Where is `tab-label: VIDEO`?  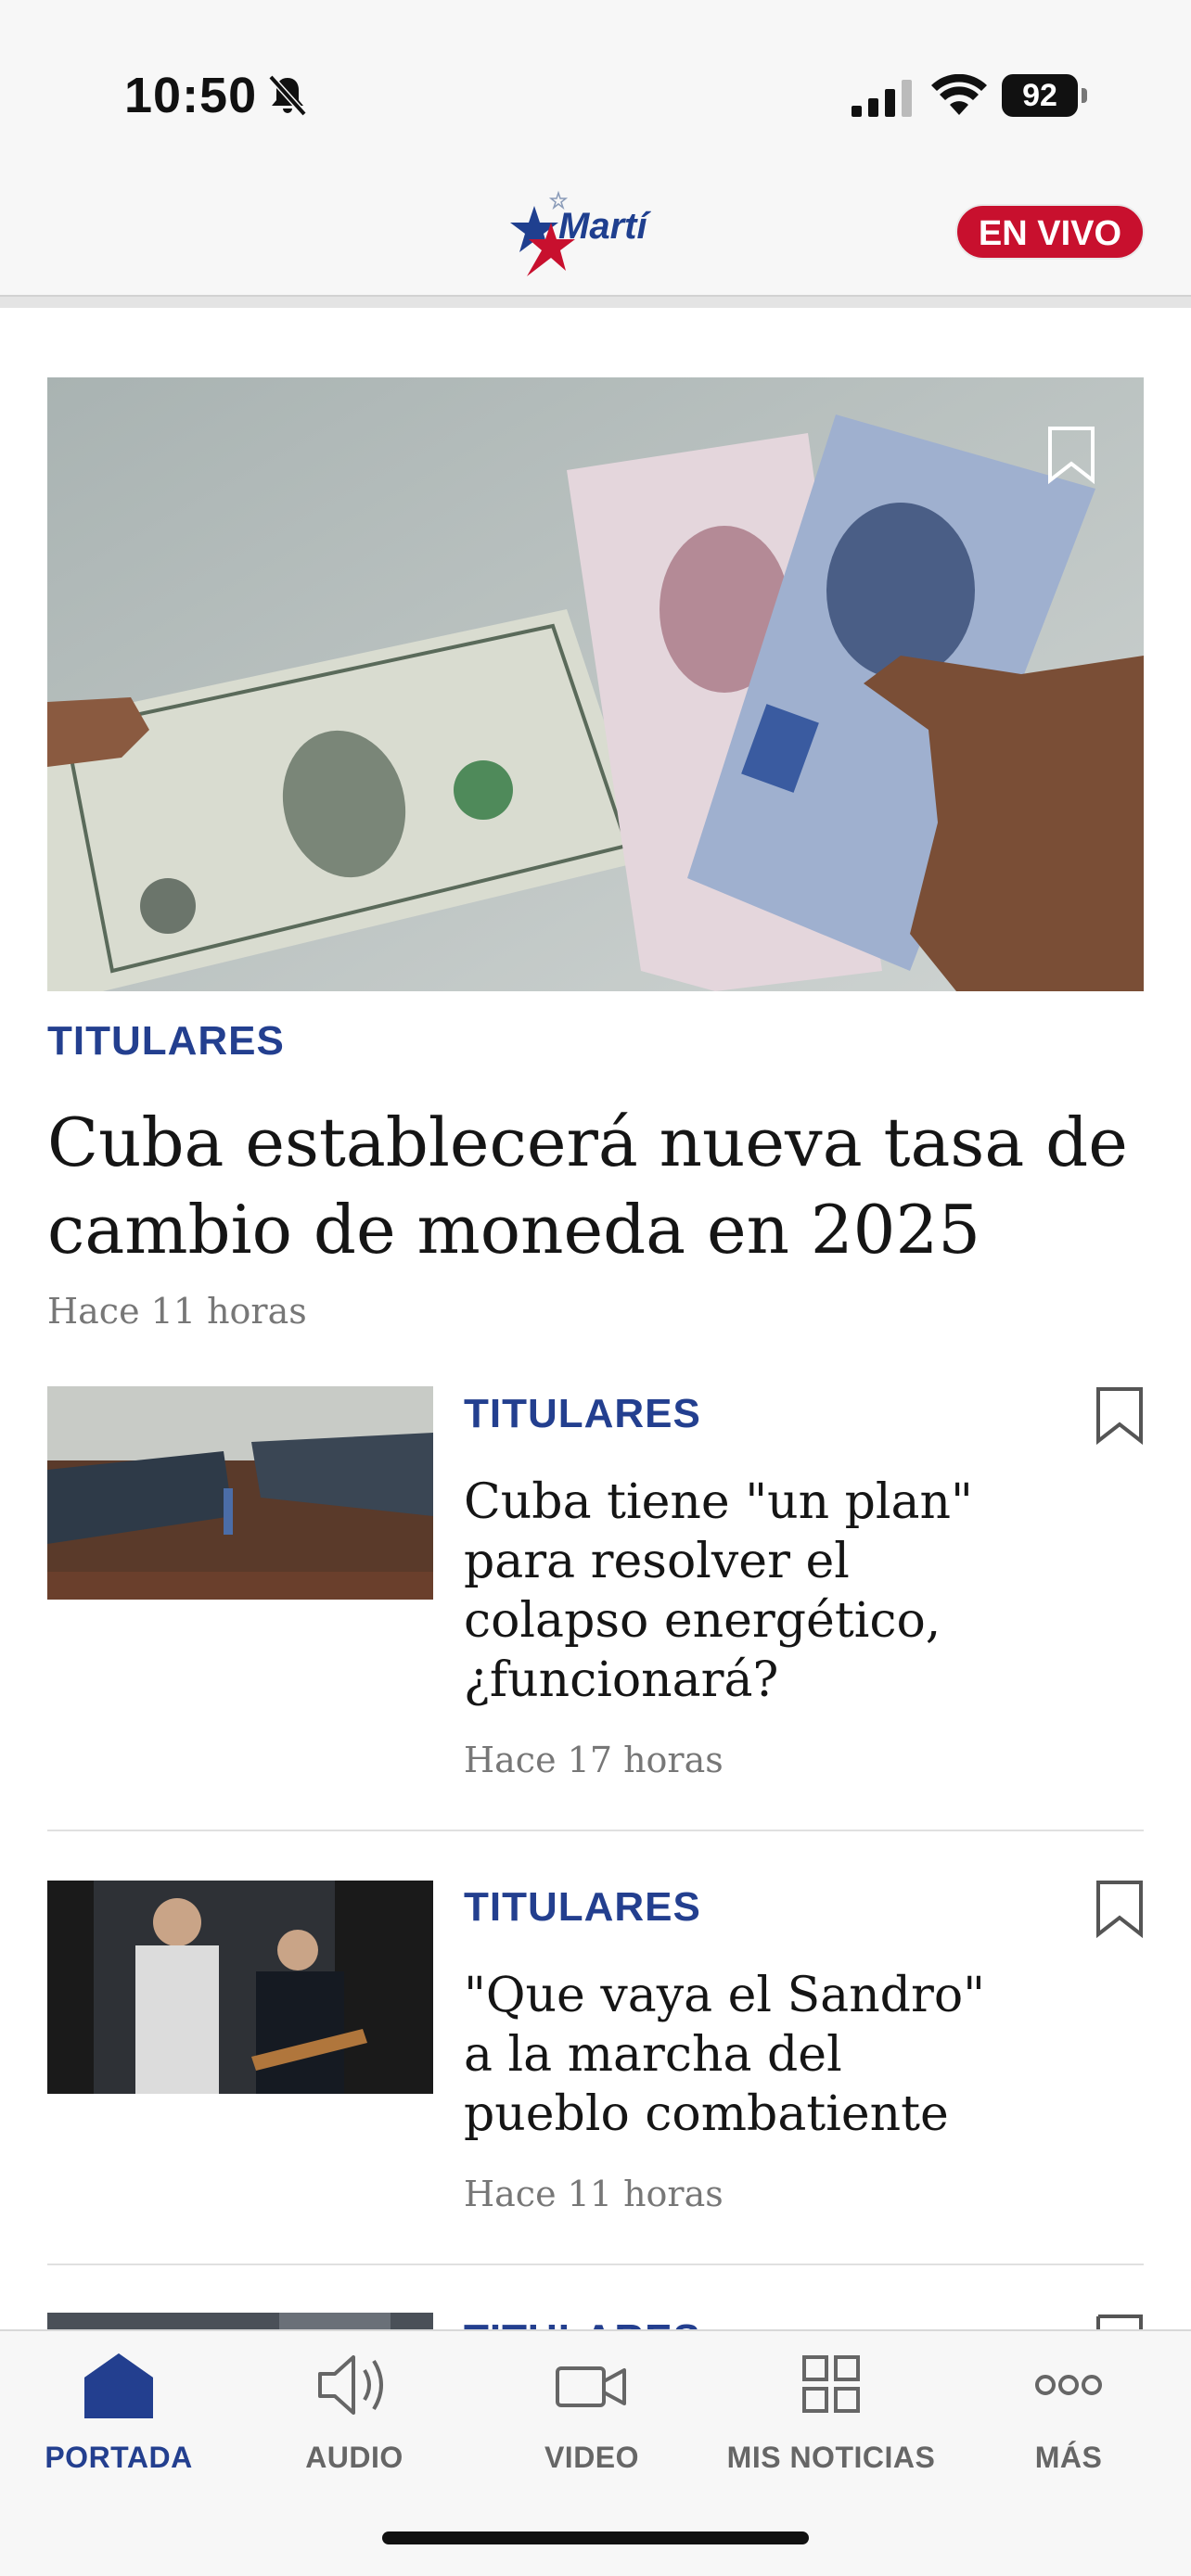
tab-label: VIDEO is located at coordinates (592, 2458).